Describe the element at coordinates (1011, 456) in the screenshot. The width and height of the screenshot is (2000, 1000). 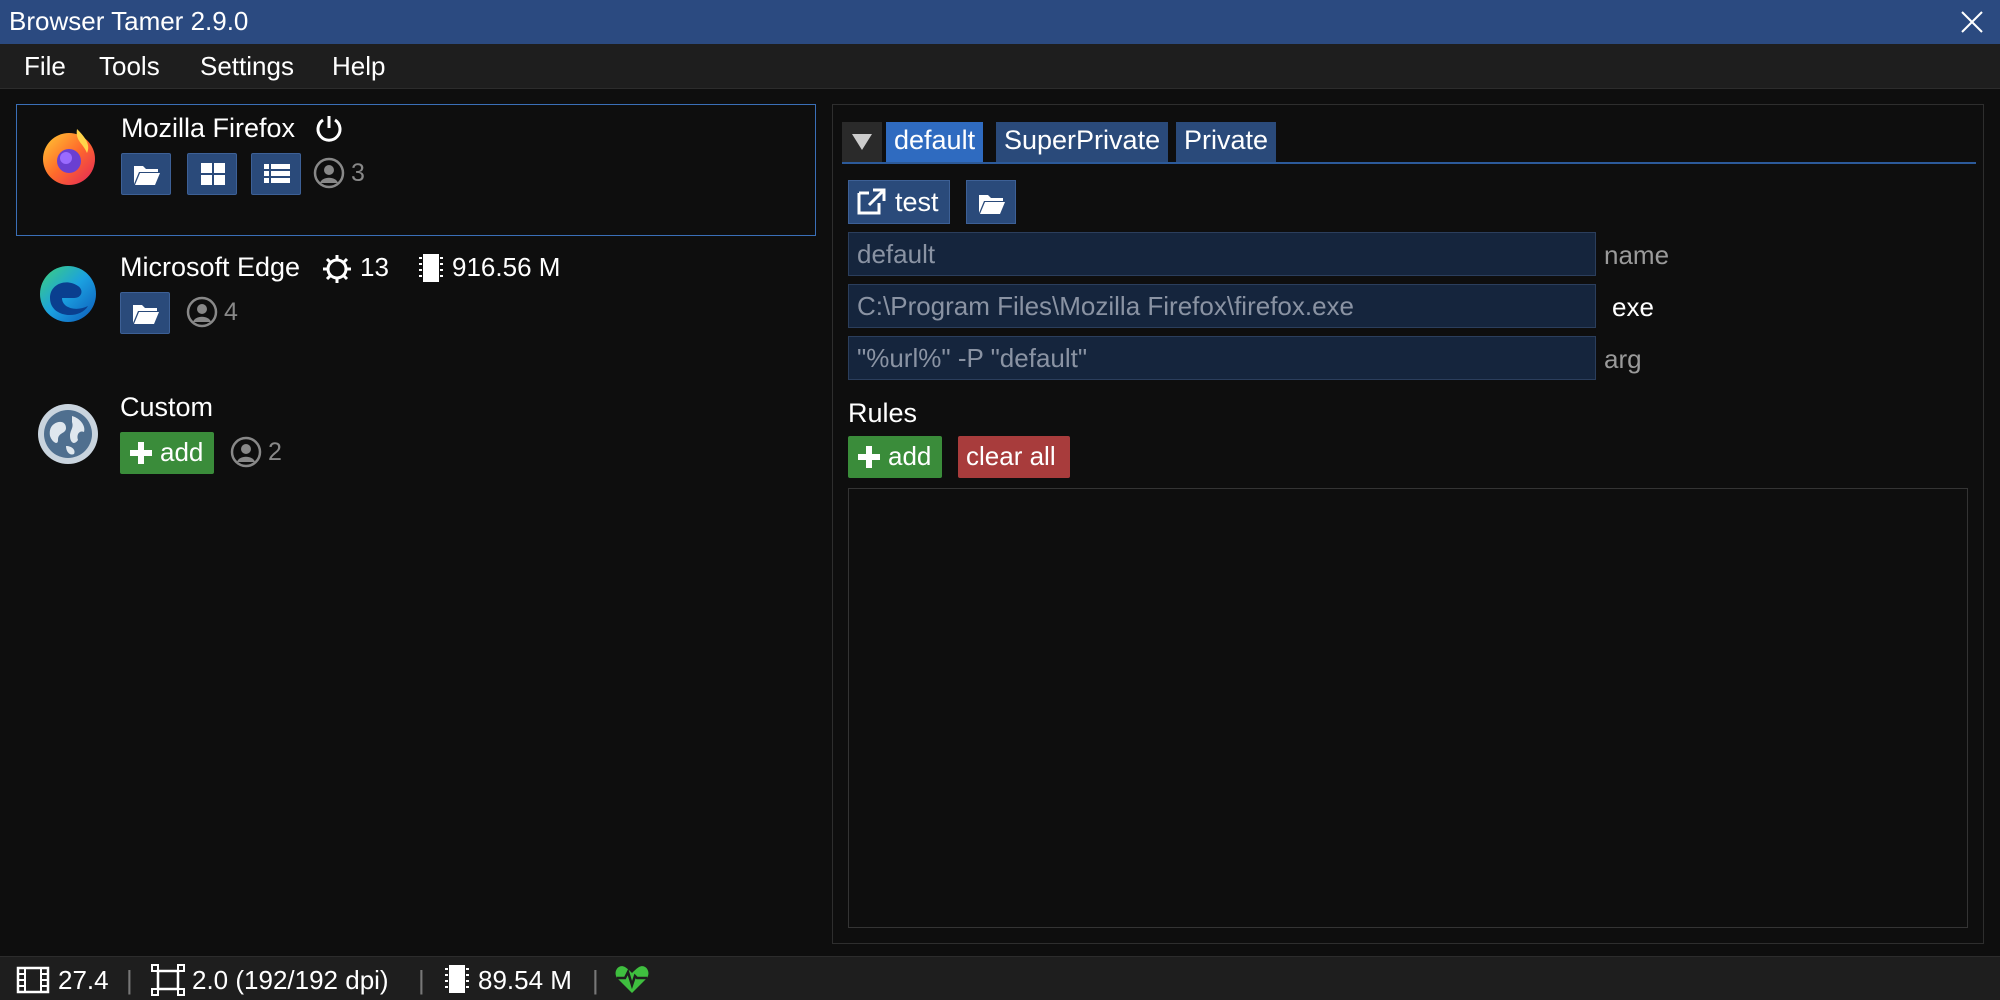
I see `clear-all-label: clear all` at that location.